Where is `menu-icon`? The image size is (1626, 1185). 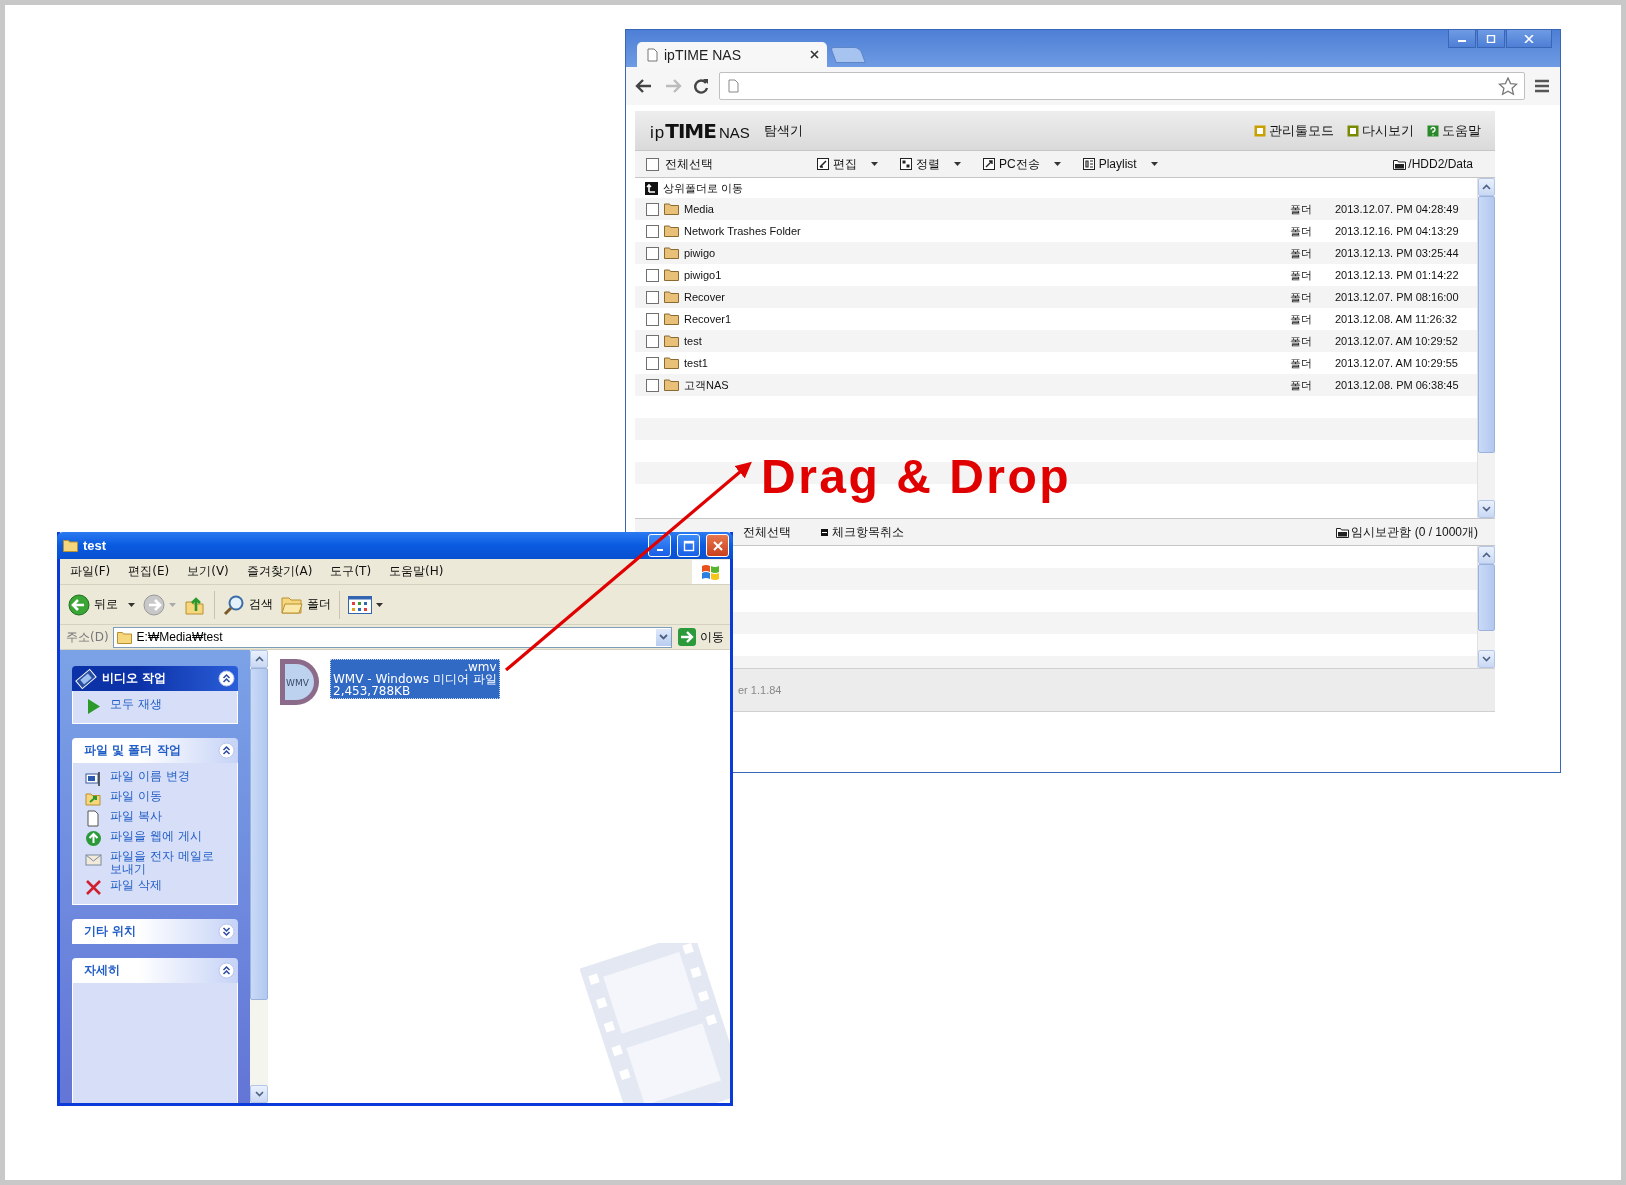
menu-icon is located at coordinates (1542, 86).